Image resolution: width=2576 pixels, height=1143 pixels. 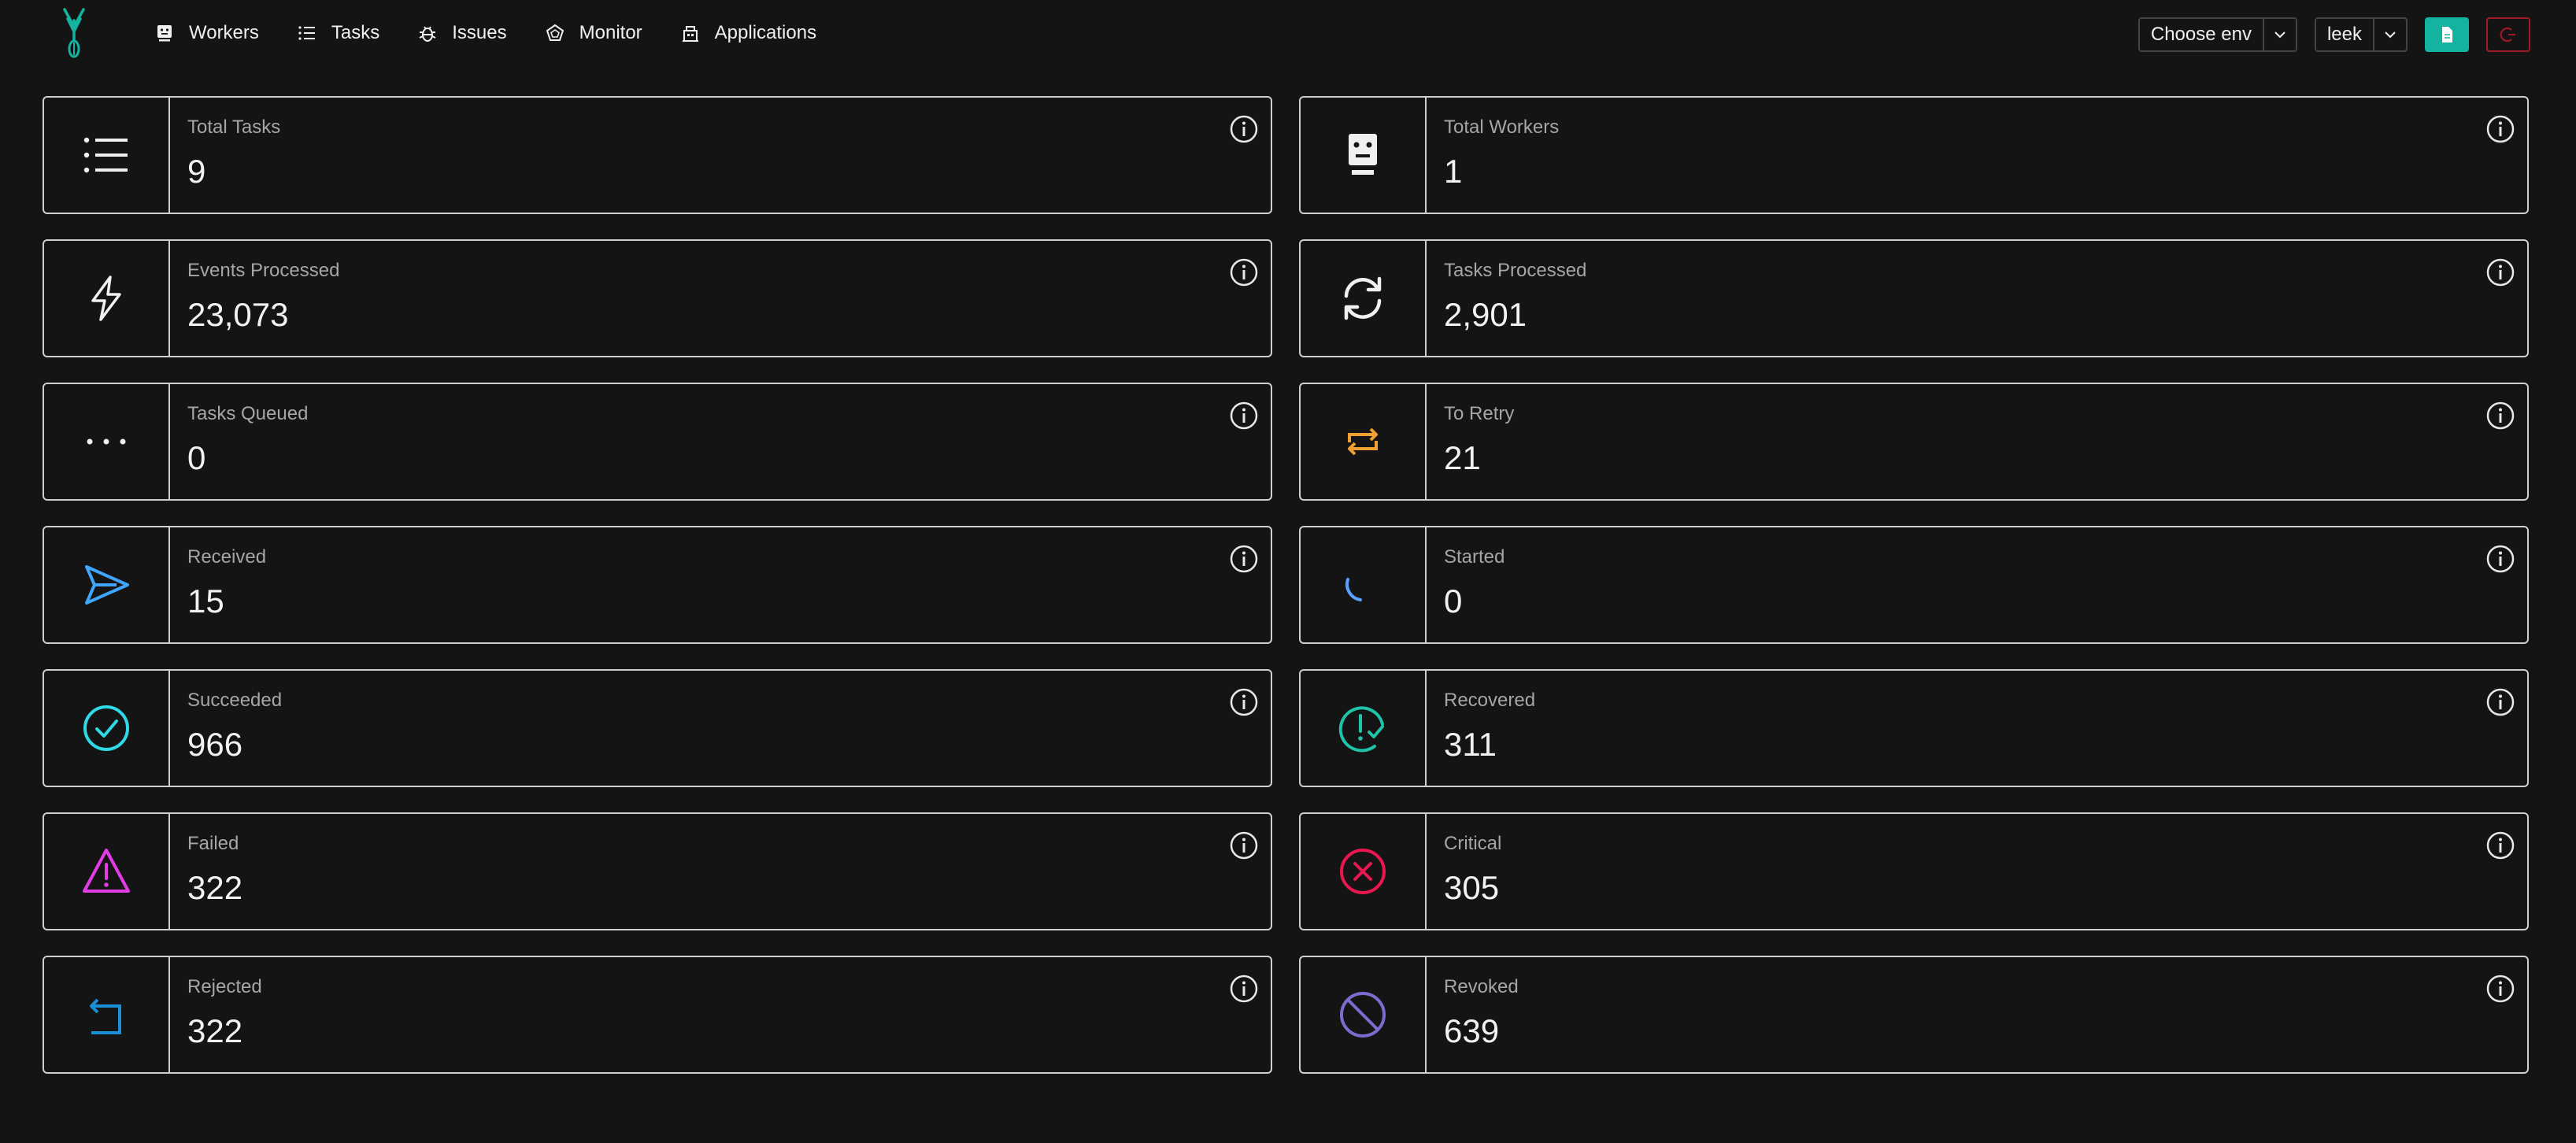 I want to click on file-icon, so click(x=2447, y=35).